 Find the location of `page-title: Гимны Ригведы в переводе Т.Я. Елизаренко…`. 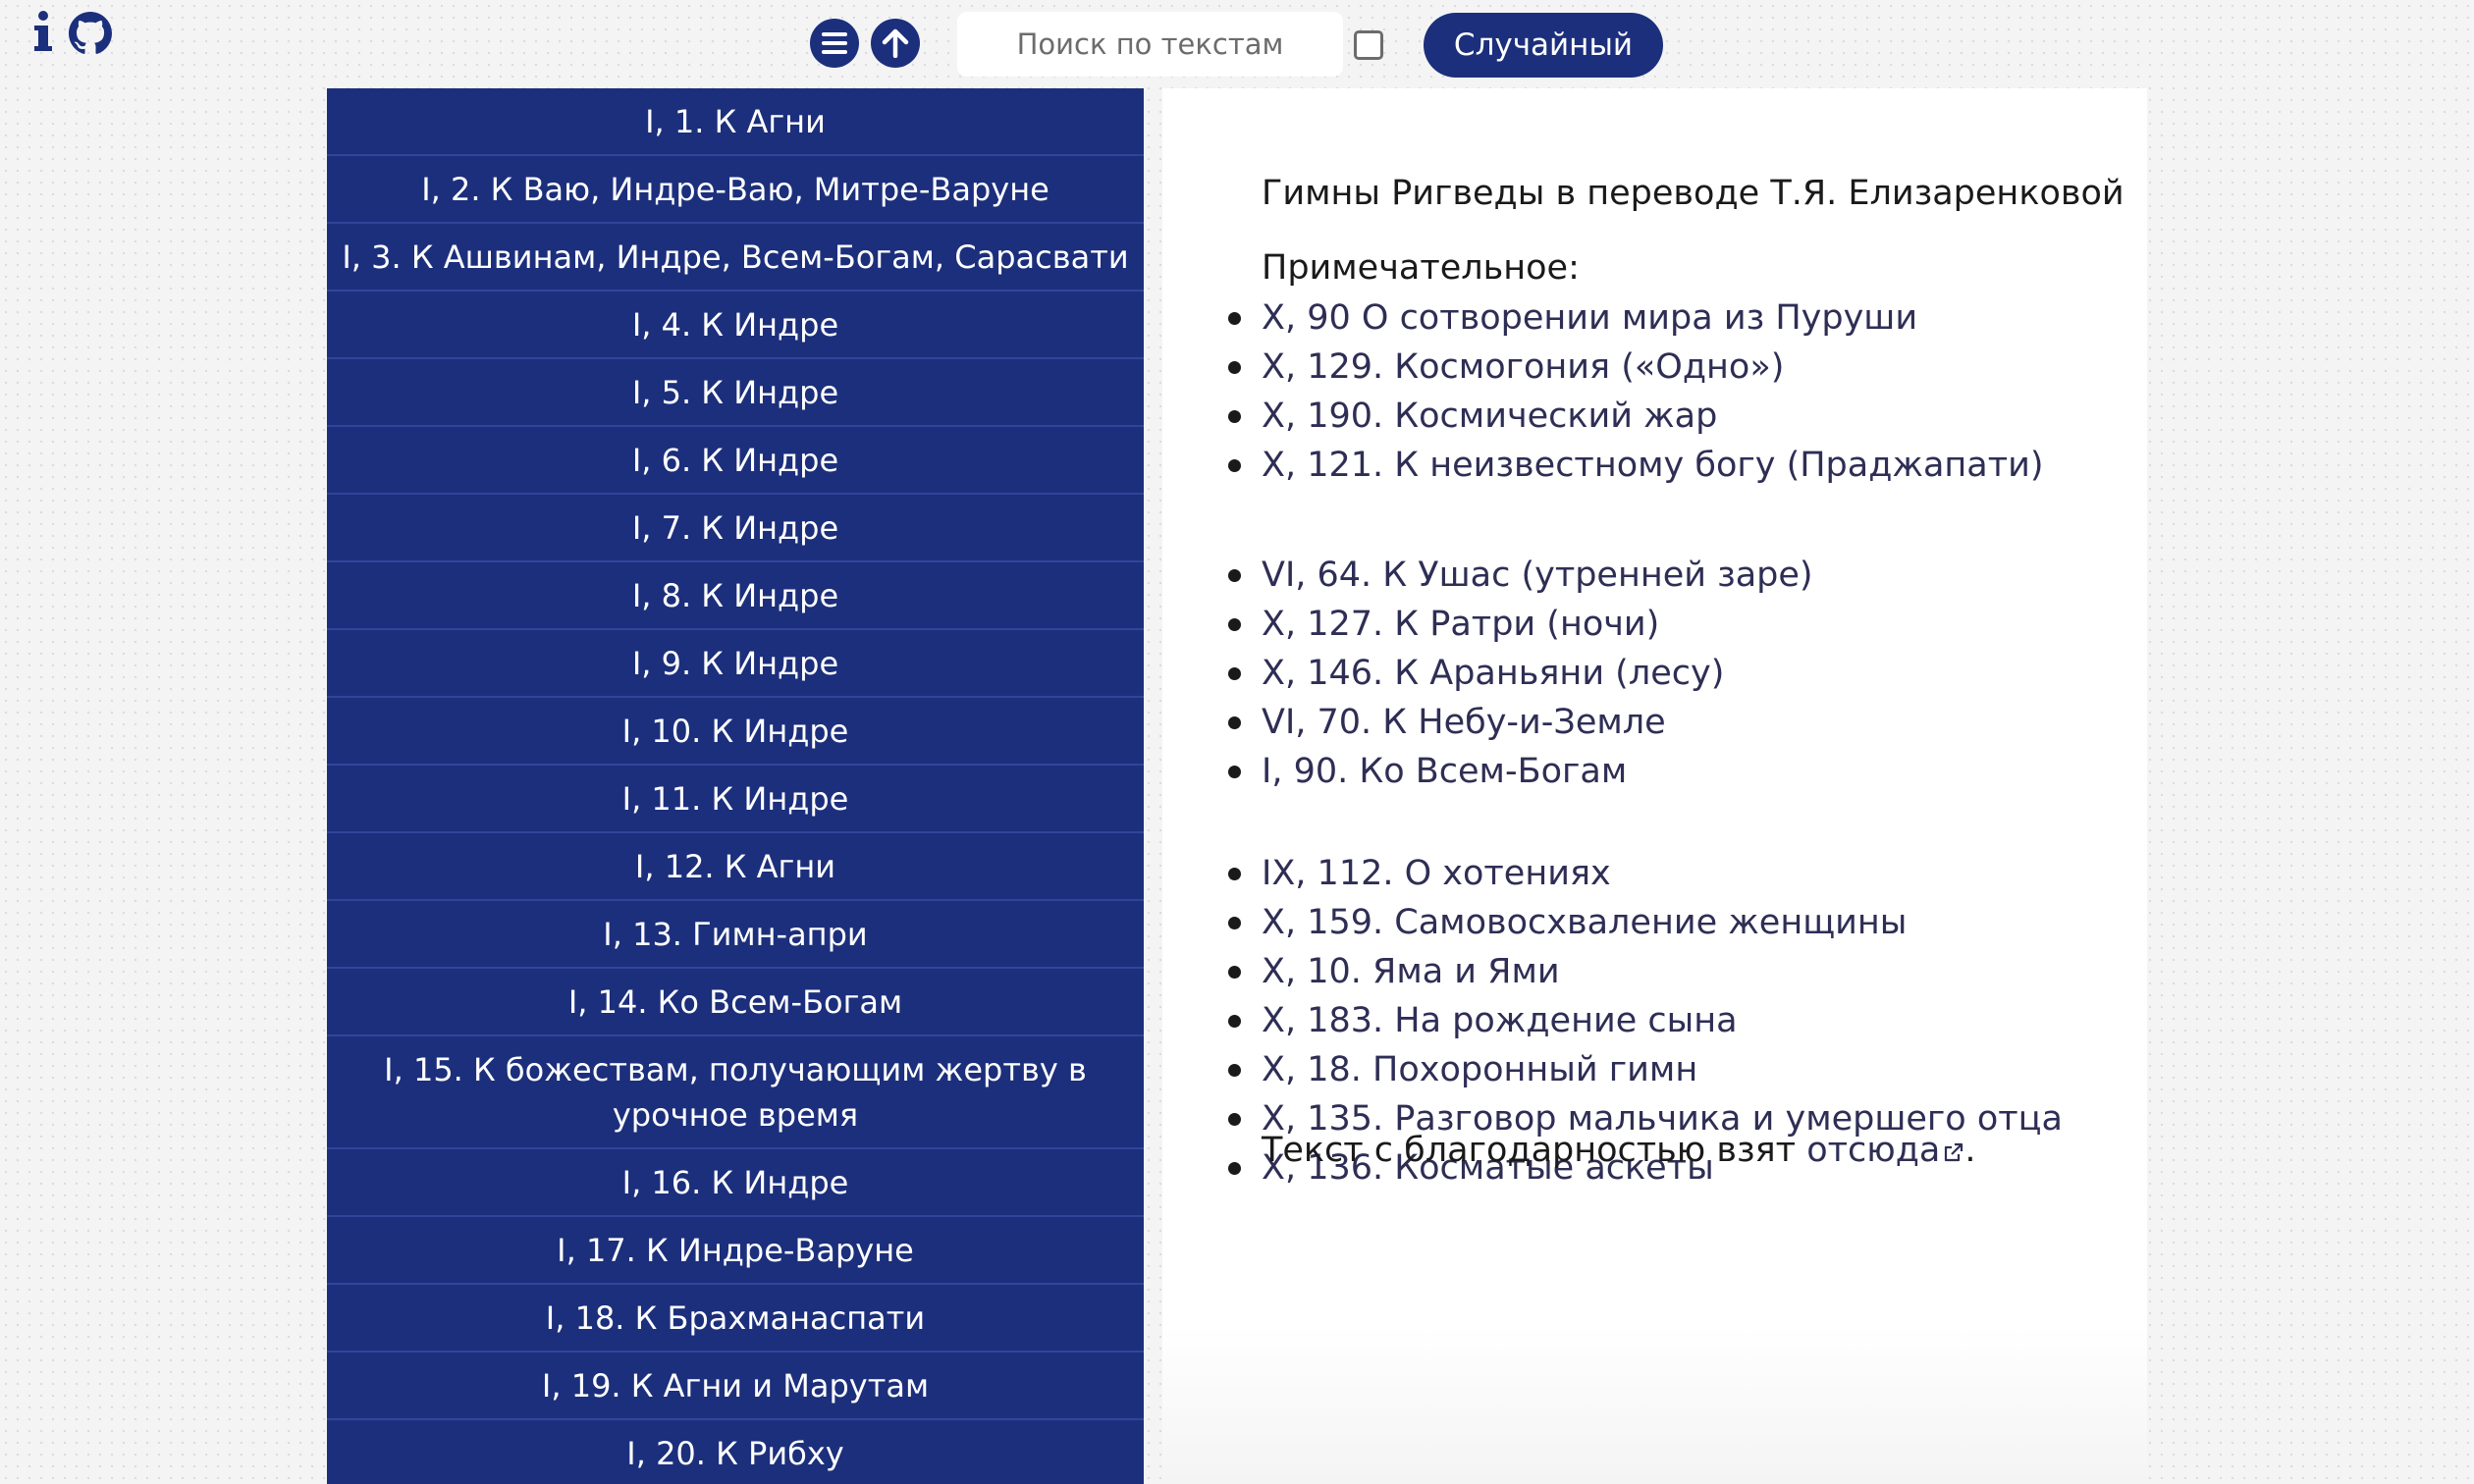

page-title: Гимны Ригведы в переводе Т.Я. Елизаренко… is located at coordinates (1693, 193).